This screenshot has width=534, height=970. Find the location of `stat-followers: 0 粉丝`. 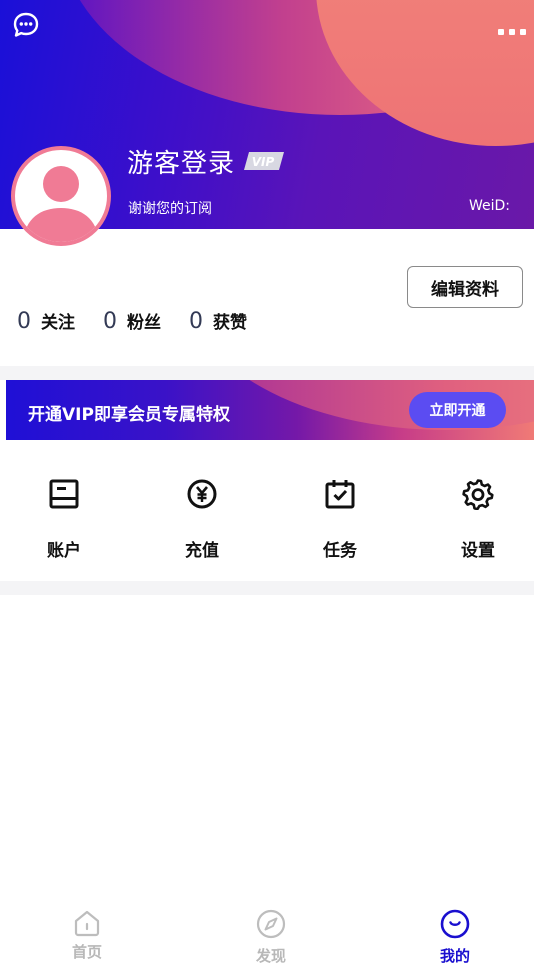

stat-followers: 0 粉丝 is located at coordinates (132, 321).